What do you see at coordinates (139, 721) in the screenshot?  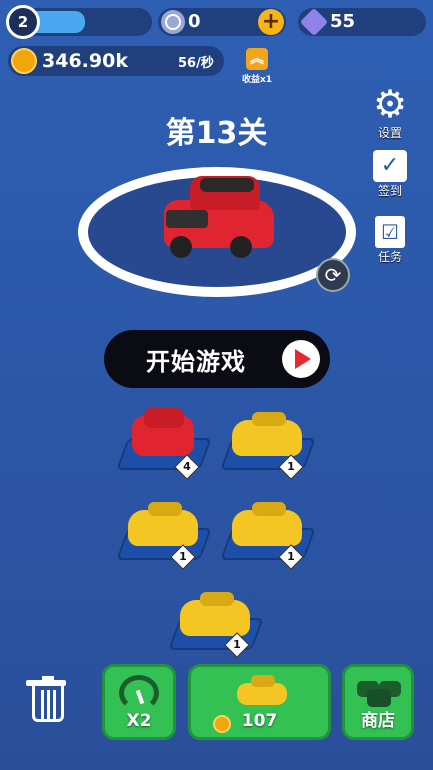 I see `speed-label: X2` at bounding box center [139, 721].